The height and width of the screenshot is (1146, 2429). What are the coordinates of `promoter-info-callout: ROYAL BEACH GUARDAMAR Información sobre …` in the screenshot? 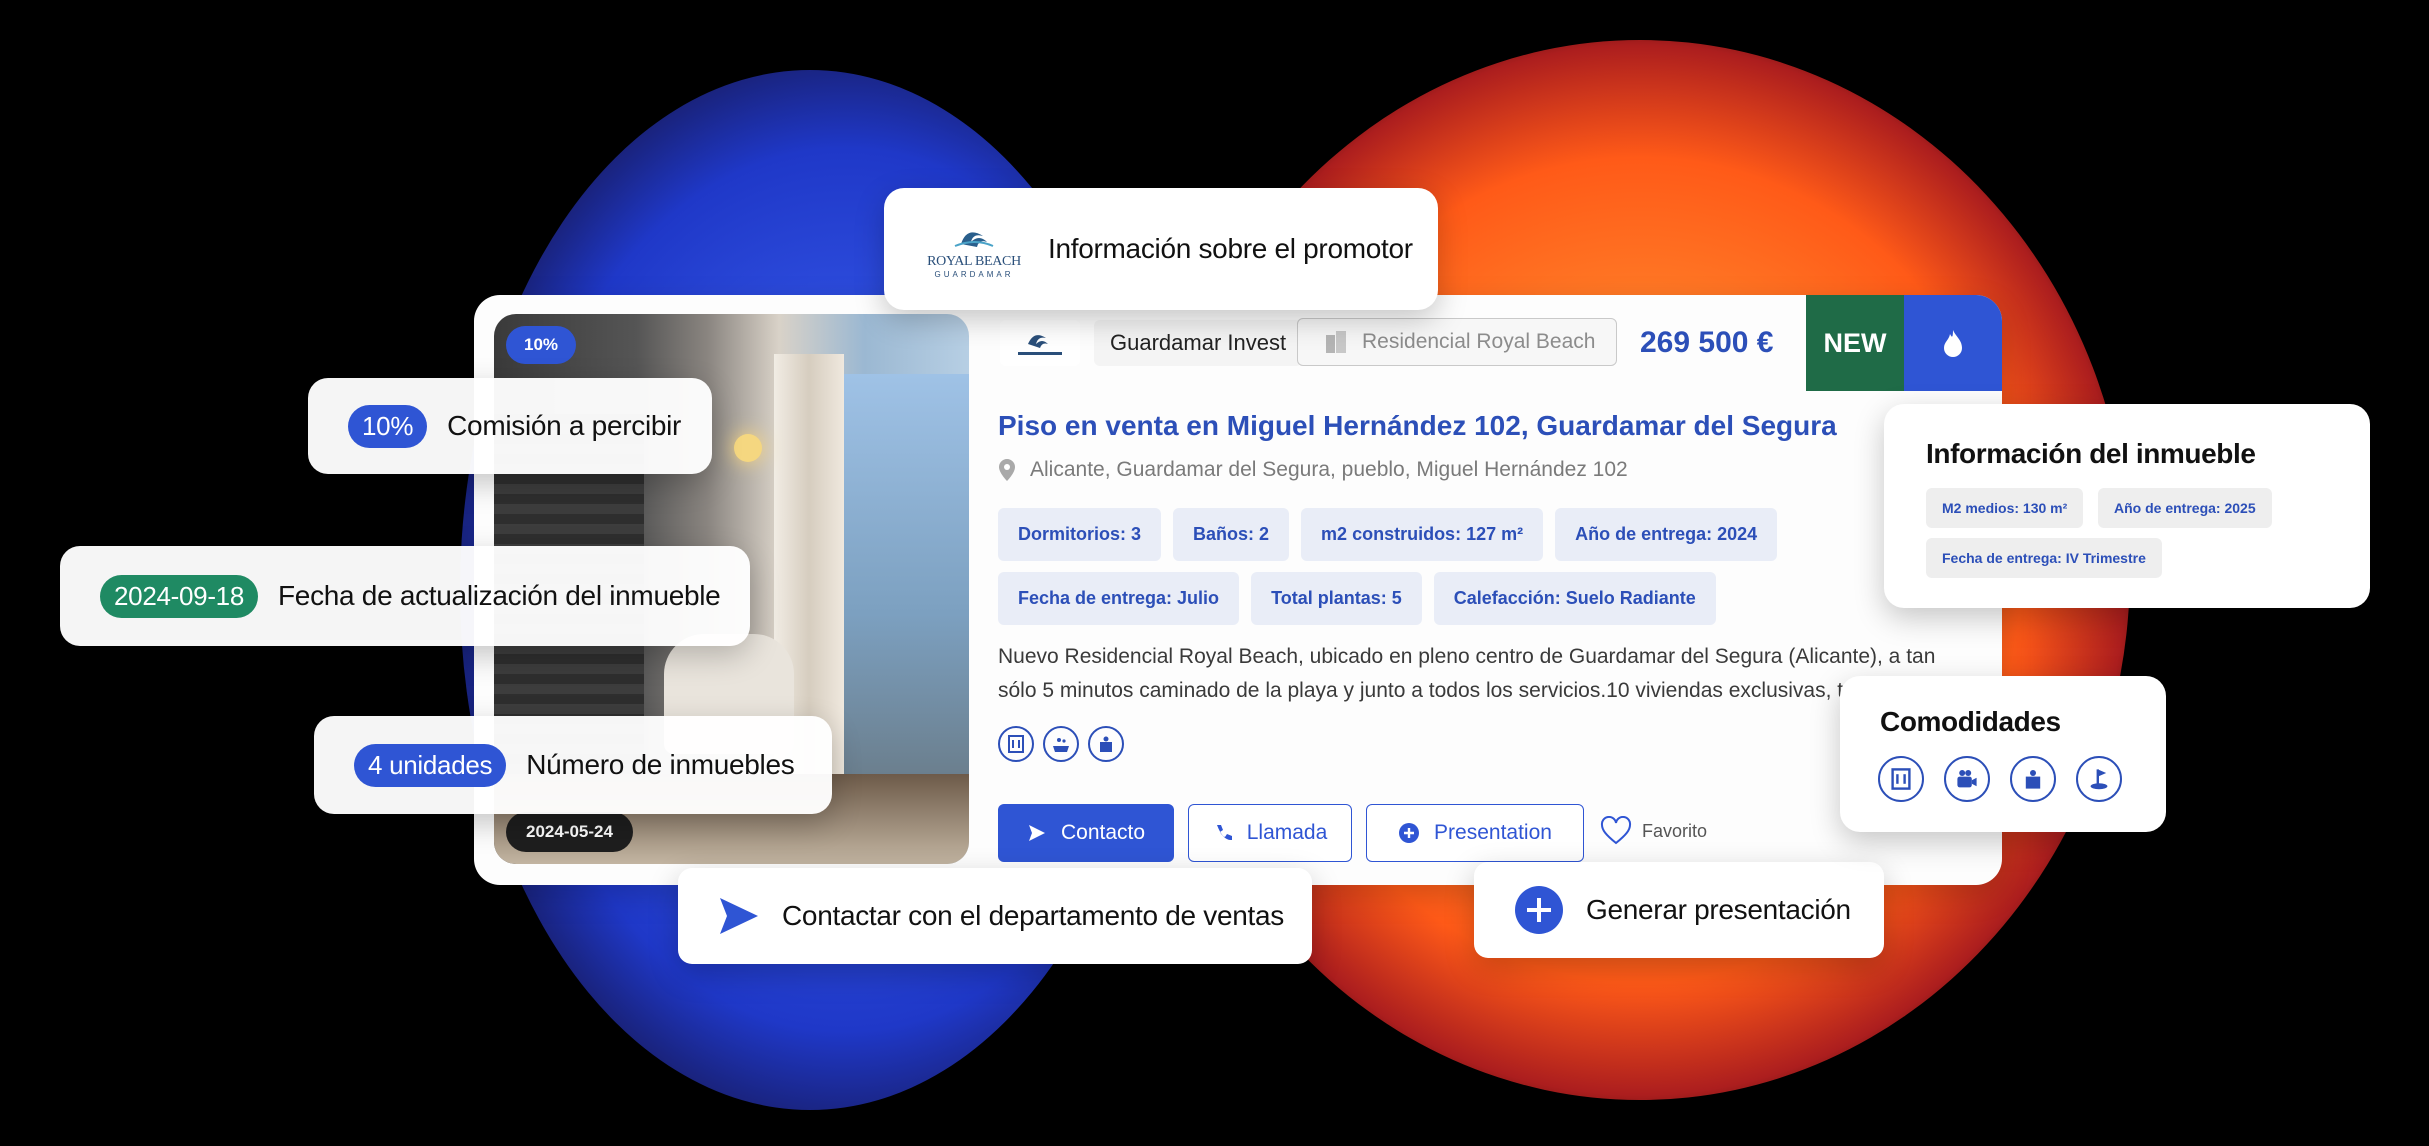 It's located at (1161, 249).